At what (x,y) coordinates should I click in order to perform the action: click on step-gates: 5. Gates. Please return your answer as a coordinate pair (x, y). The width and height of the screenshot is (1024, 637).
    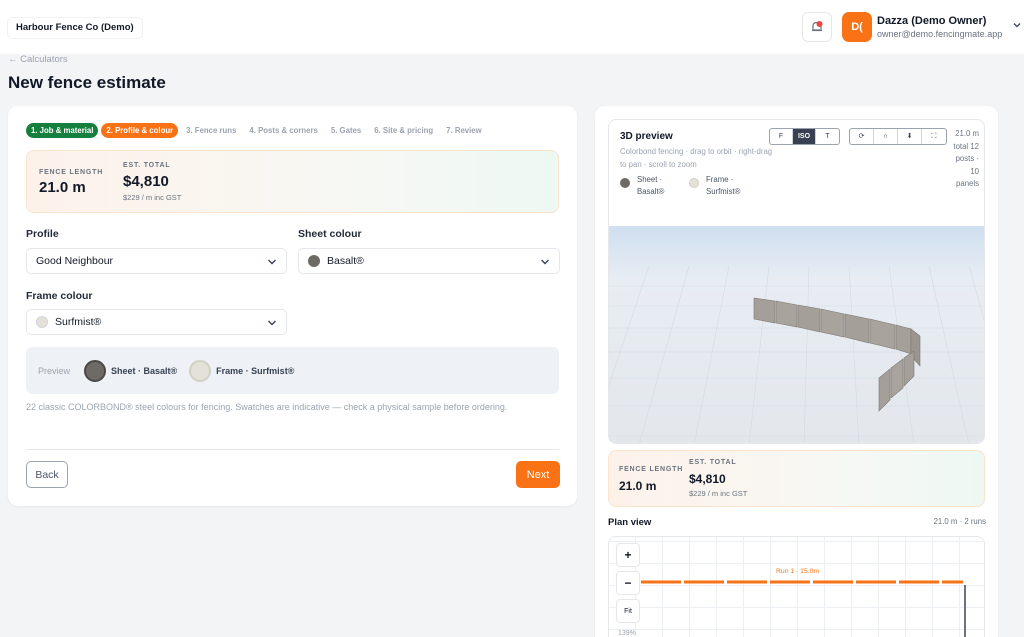
    Looking at the image, I should click on (346, 130).